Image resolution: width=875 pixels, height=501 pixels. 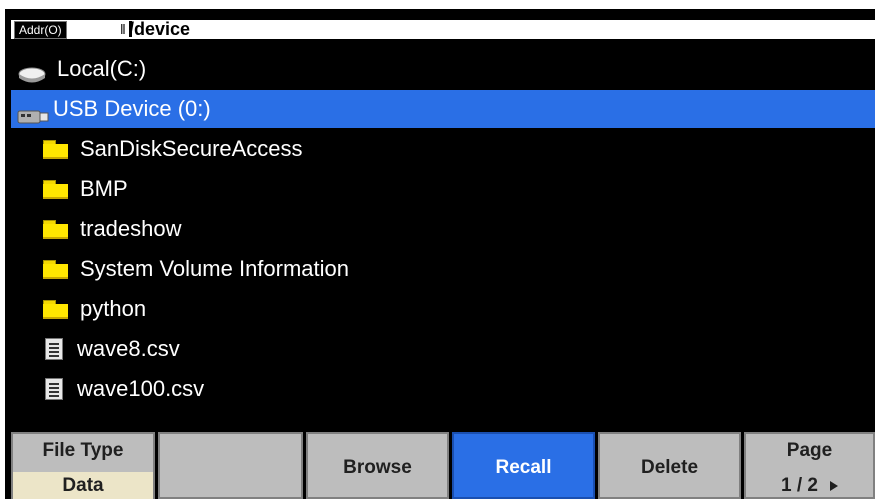 I want to click on list-item-file: wave100.csv, so click(x=443, y=389).